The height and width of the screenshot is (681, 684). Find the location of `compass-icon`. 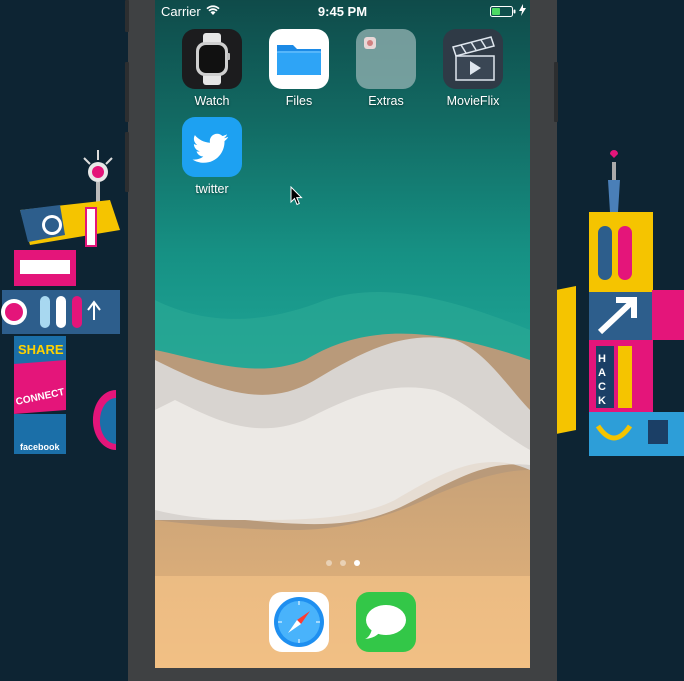

compass-icon is located at coordinates (299, 622).